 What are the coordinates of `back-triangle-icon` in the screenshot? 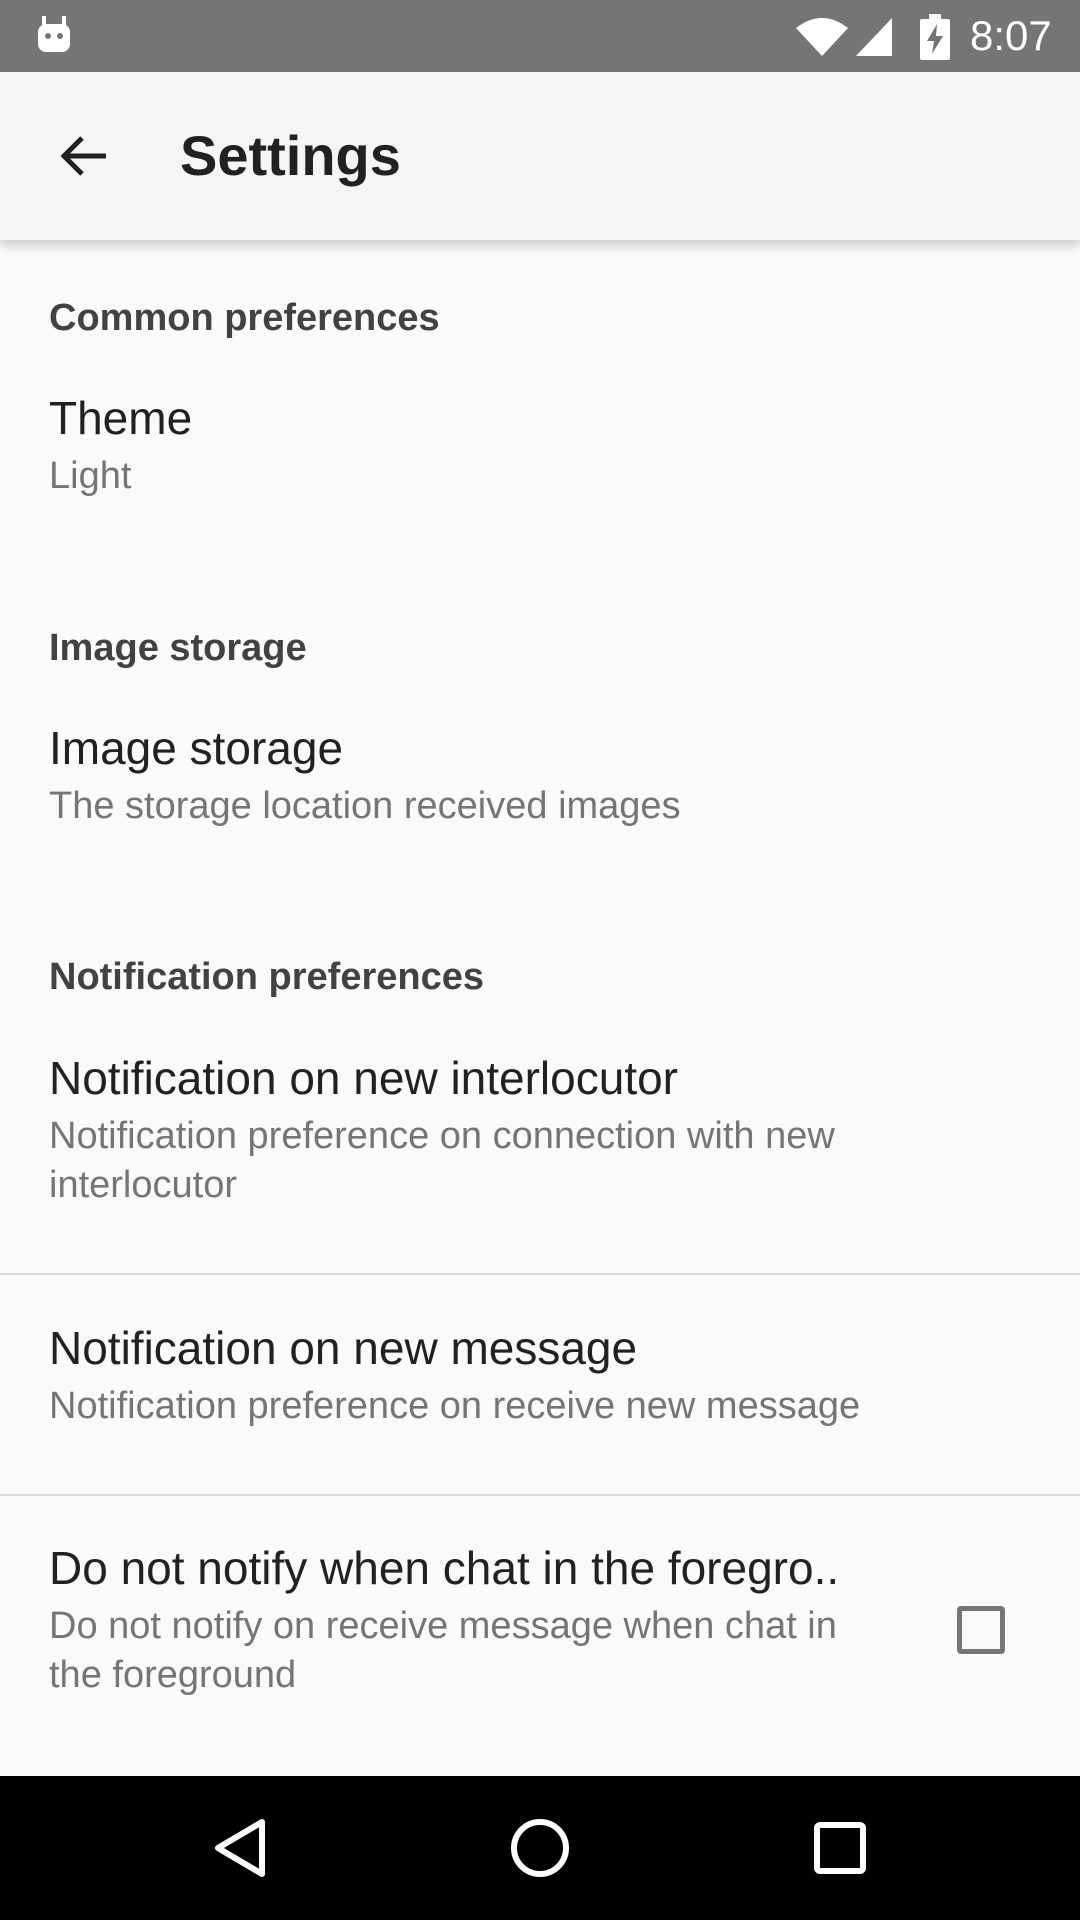 It's located at (240, 1848).